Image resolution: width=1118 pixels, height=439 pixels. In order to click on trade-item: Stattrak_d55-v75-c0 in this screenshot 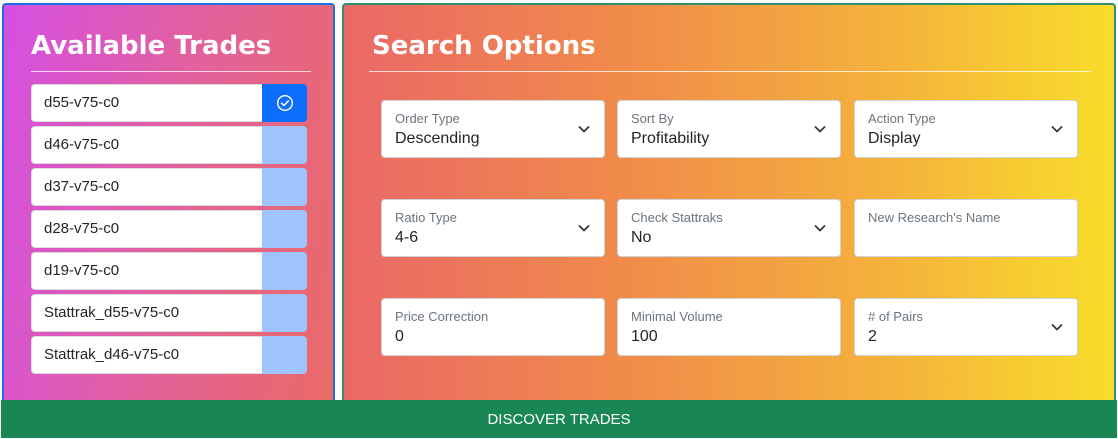, I will do `click(169, 313)`.